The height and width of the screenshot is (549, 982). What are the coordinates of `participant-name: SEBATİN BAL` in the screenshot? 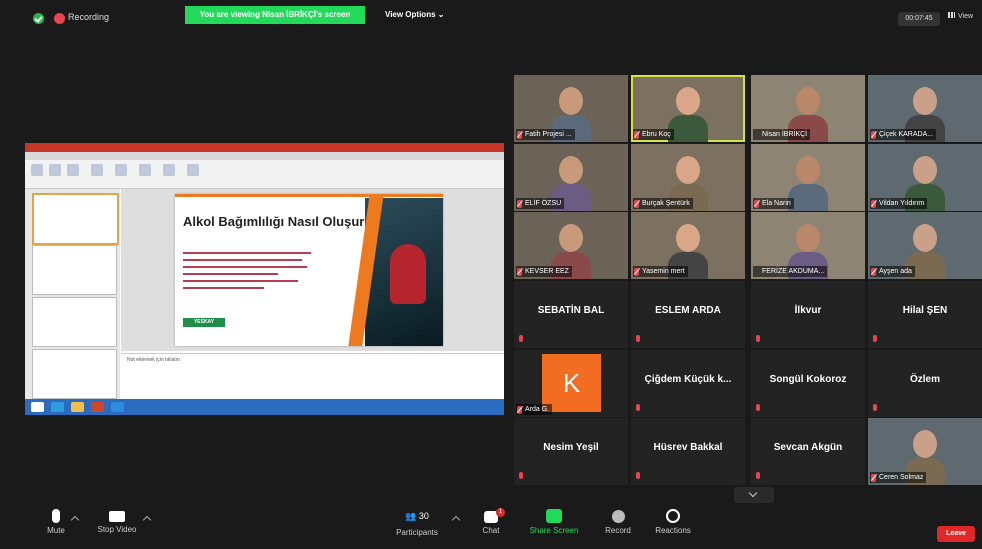 It's located at (571, 310).